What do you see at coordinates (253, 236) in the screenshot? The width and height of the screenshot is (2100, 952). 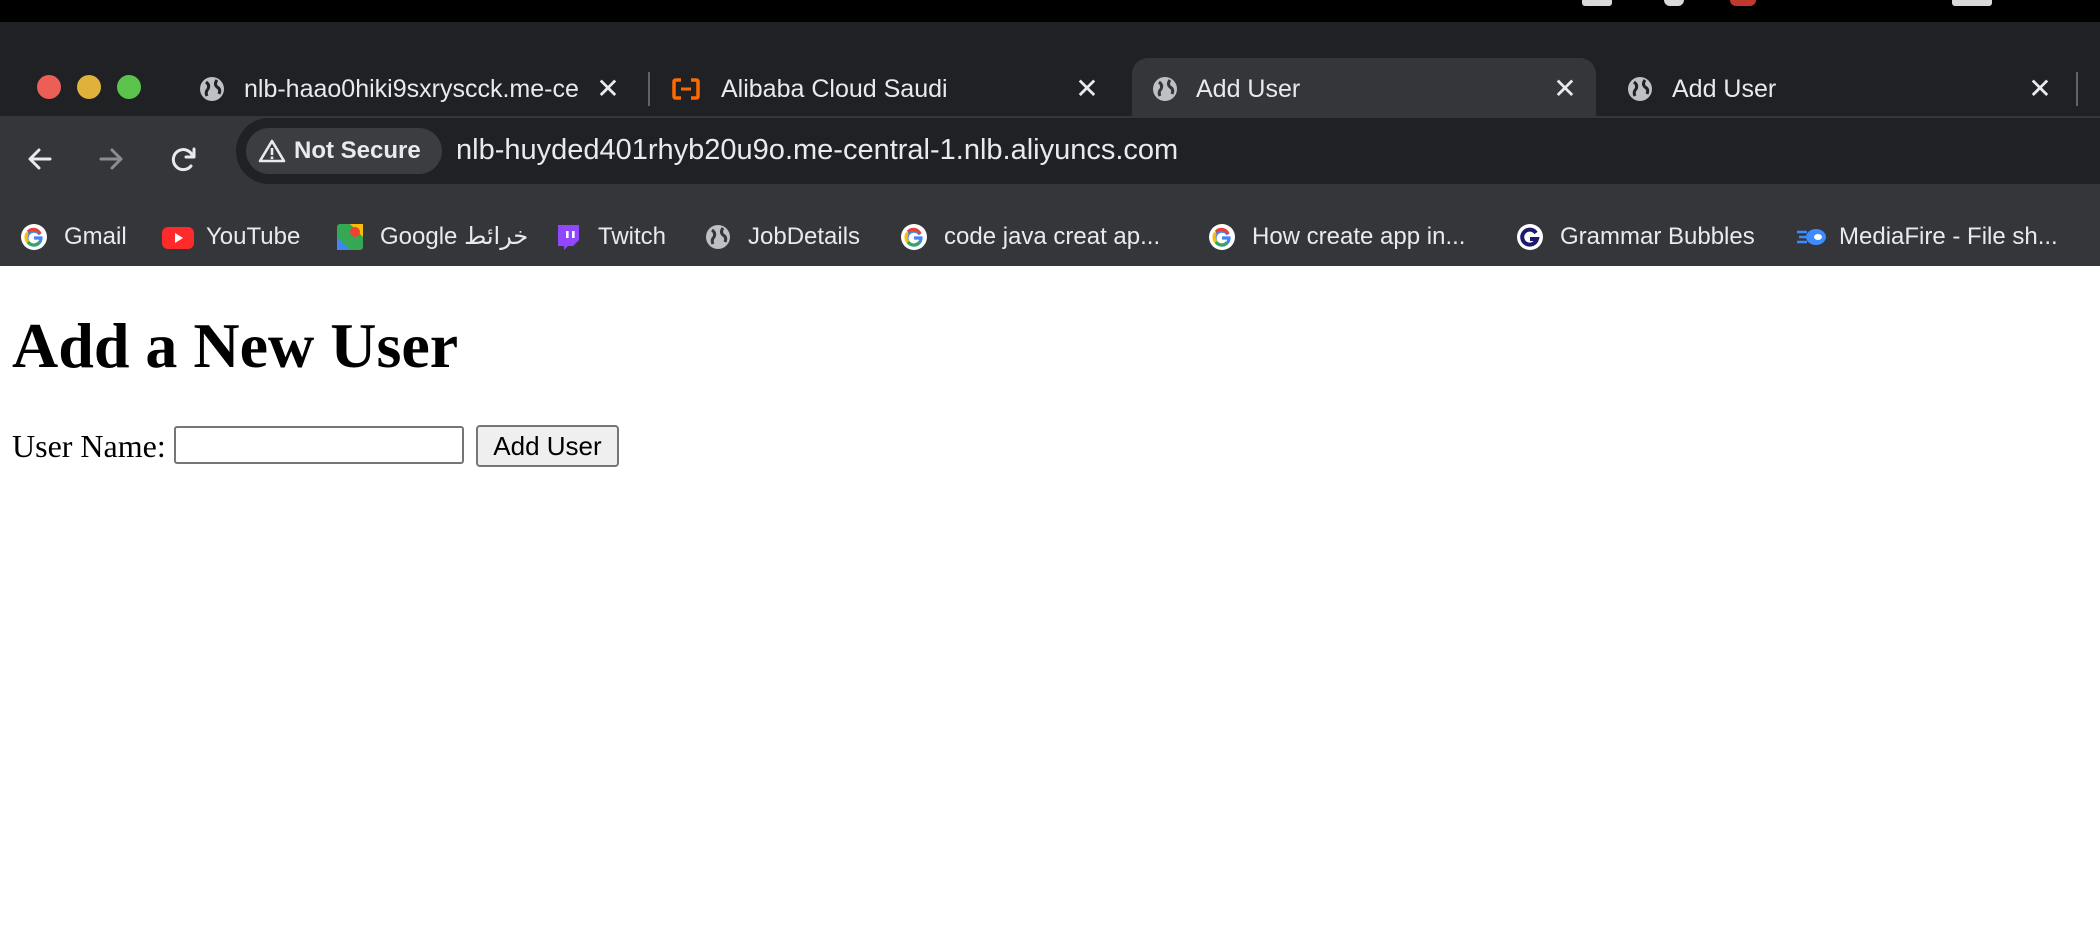 I see `bookmark-label: YouTube` at bounding box center [253, 236].